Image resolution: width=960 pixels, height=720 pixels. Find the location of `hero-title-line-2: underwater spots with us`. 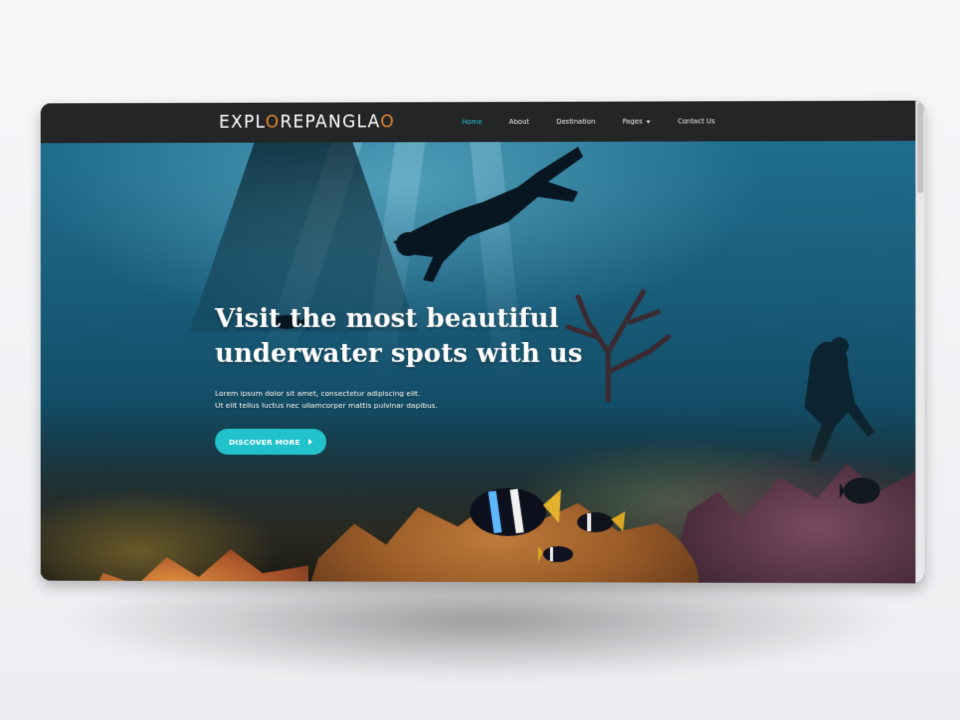

hero-title-line-2: underwater spots with us is located at coordinates (398, 354).